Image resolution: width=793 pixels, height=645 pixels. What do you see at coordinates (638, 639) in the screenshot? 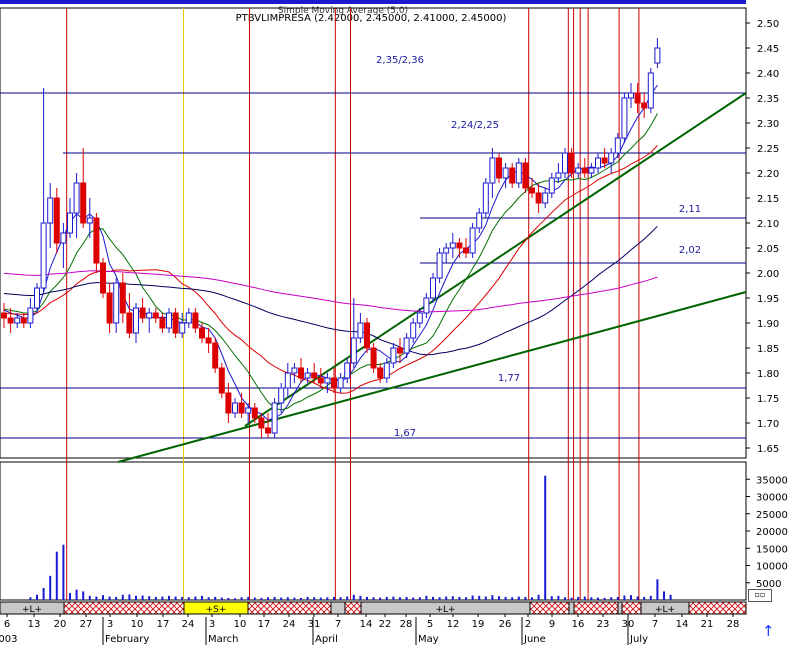
I see `month-label: July` at bounding box center [638, 639].